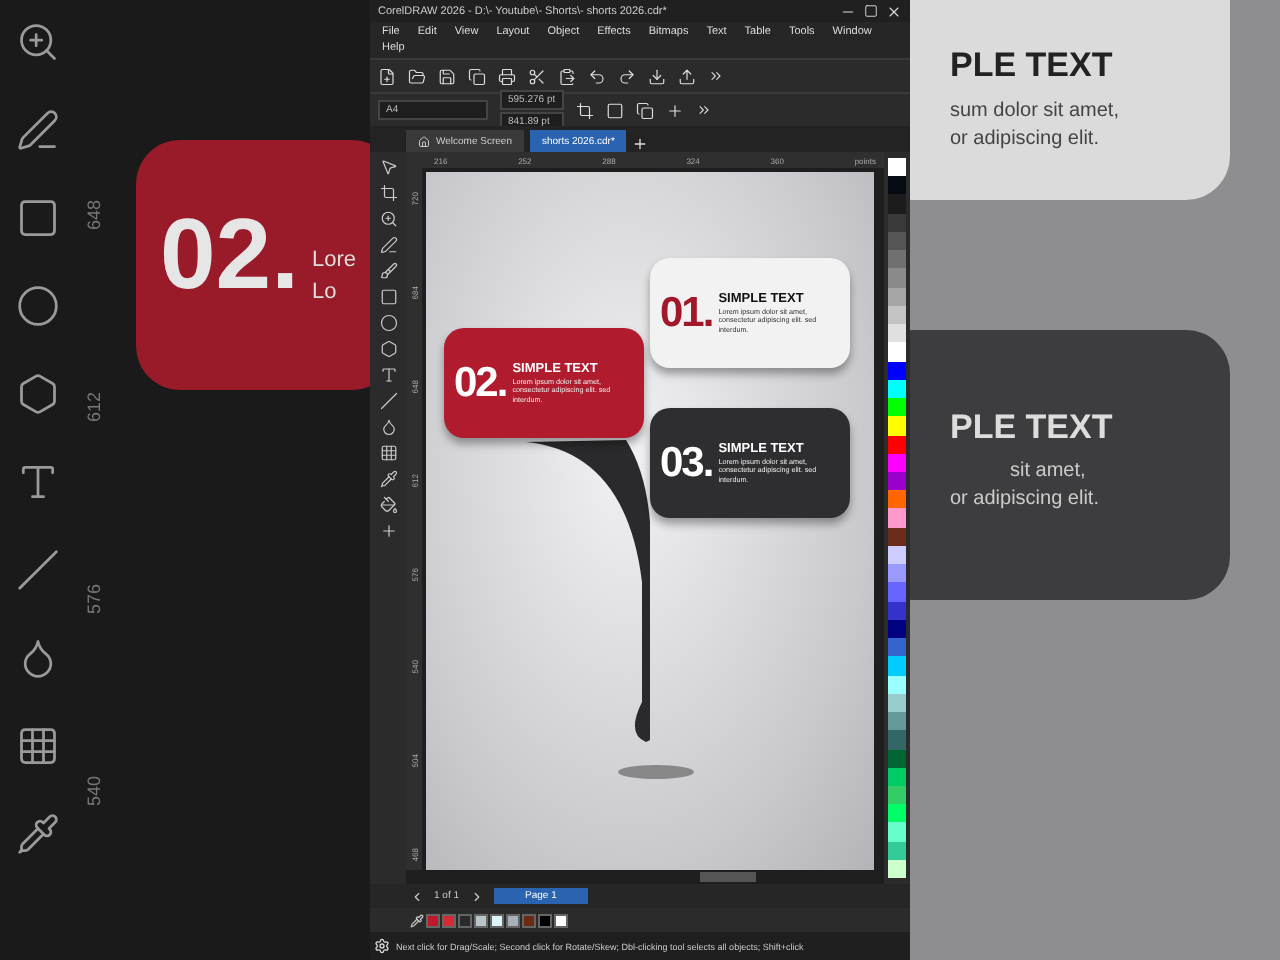 Image resolution: width=1280 pixels, height=960 pixels. Describe the element at coordinates (627, 76) in the screenshot. I see `redo-icon` at that location.